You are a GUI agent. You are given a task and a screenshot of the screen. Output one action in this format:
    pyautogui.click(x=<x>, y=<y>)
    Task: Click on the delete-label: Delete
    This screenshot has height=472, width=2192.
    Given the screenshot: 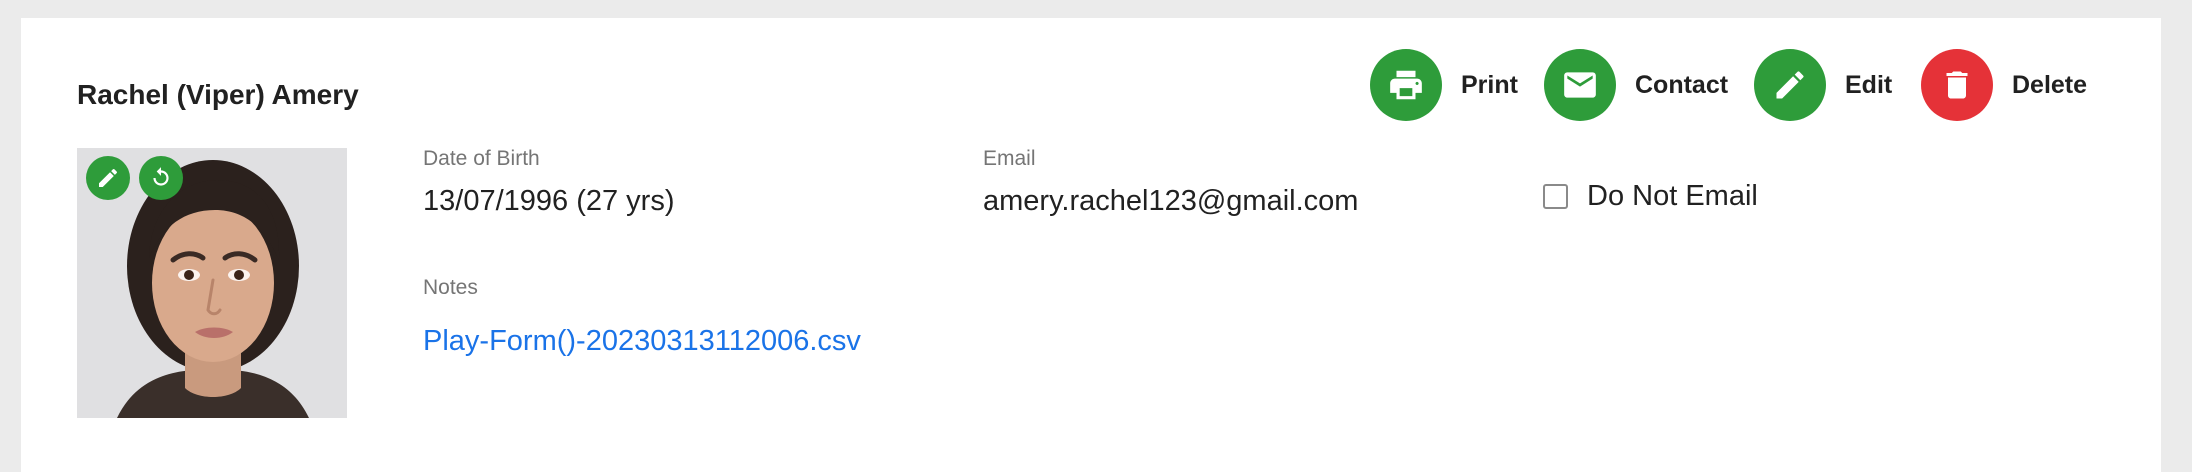 What is the action you would take?
    pyautogui.click(x=2050, y=84)
    